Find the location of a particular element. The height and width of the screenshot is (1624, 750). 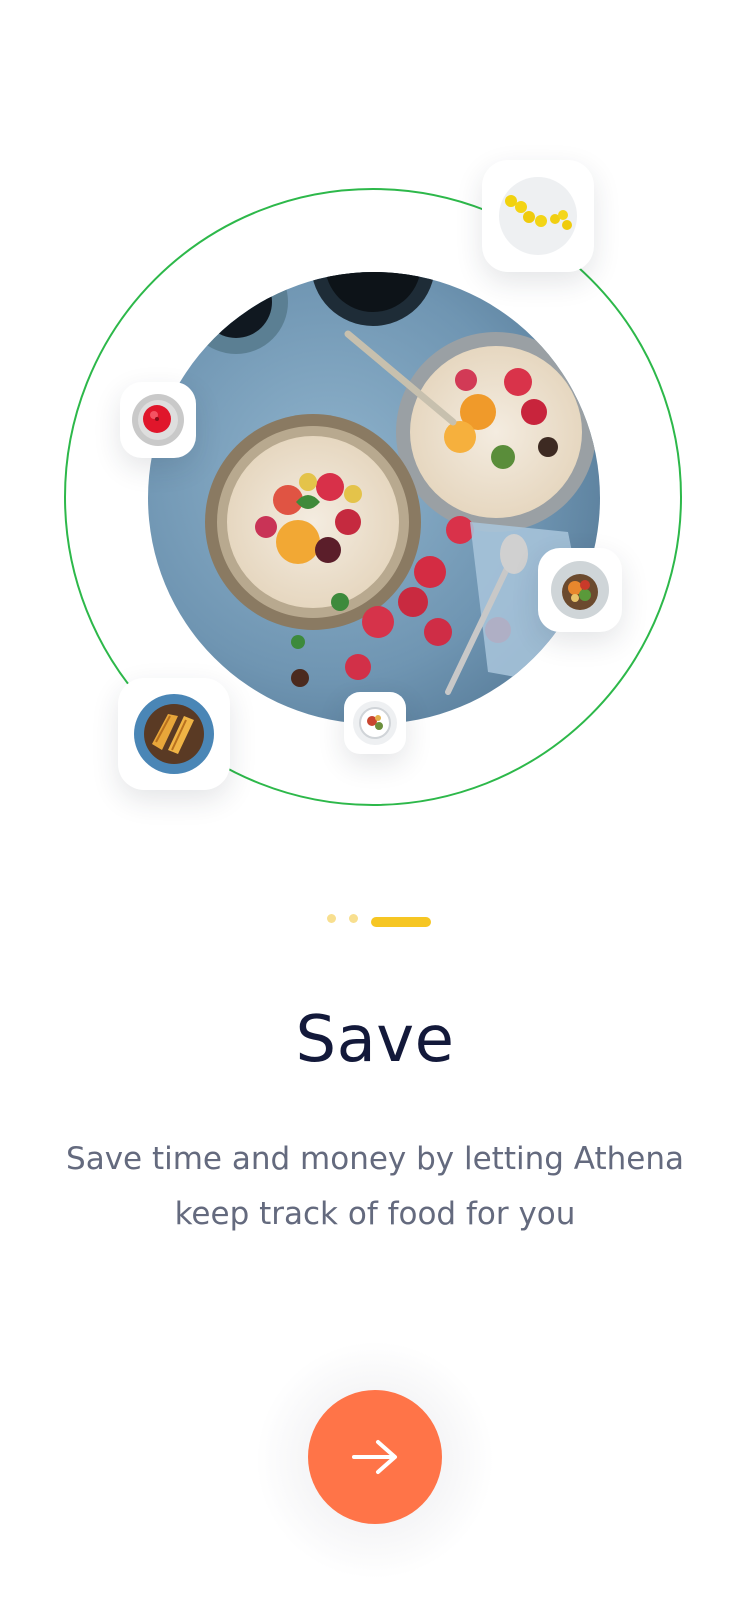

arrow-right-icon is located at coordinates (374, 1457).